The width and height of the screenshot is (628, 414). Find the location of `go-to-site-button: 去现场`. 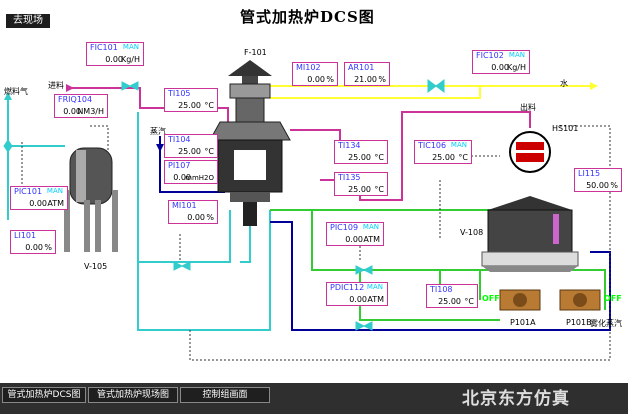

go-to-site-button: 去现场 is located at coordinates (28, 21).